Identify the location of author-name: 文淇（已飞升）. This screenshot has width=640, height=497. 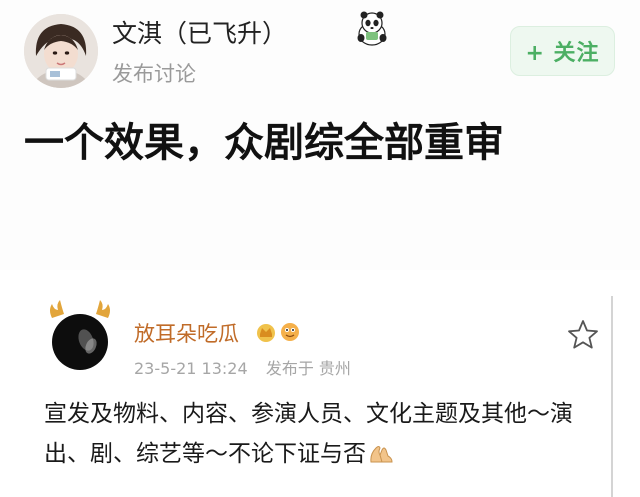
(199, 32).